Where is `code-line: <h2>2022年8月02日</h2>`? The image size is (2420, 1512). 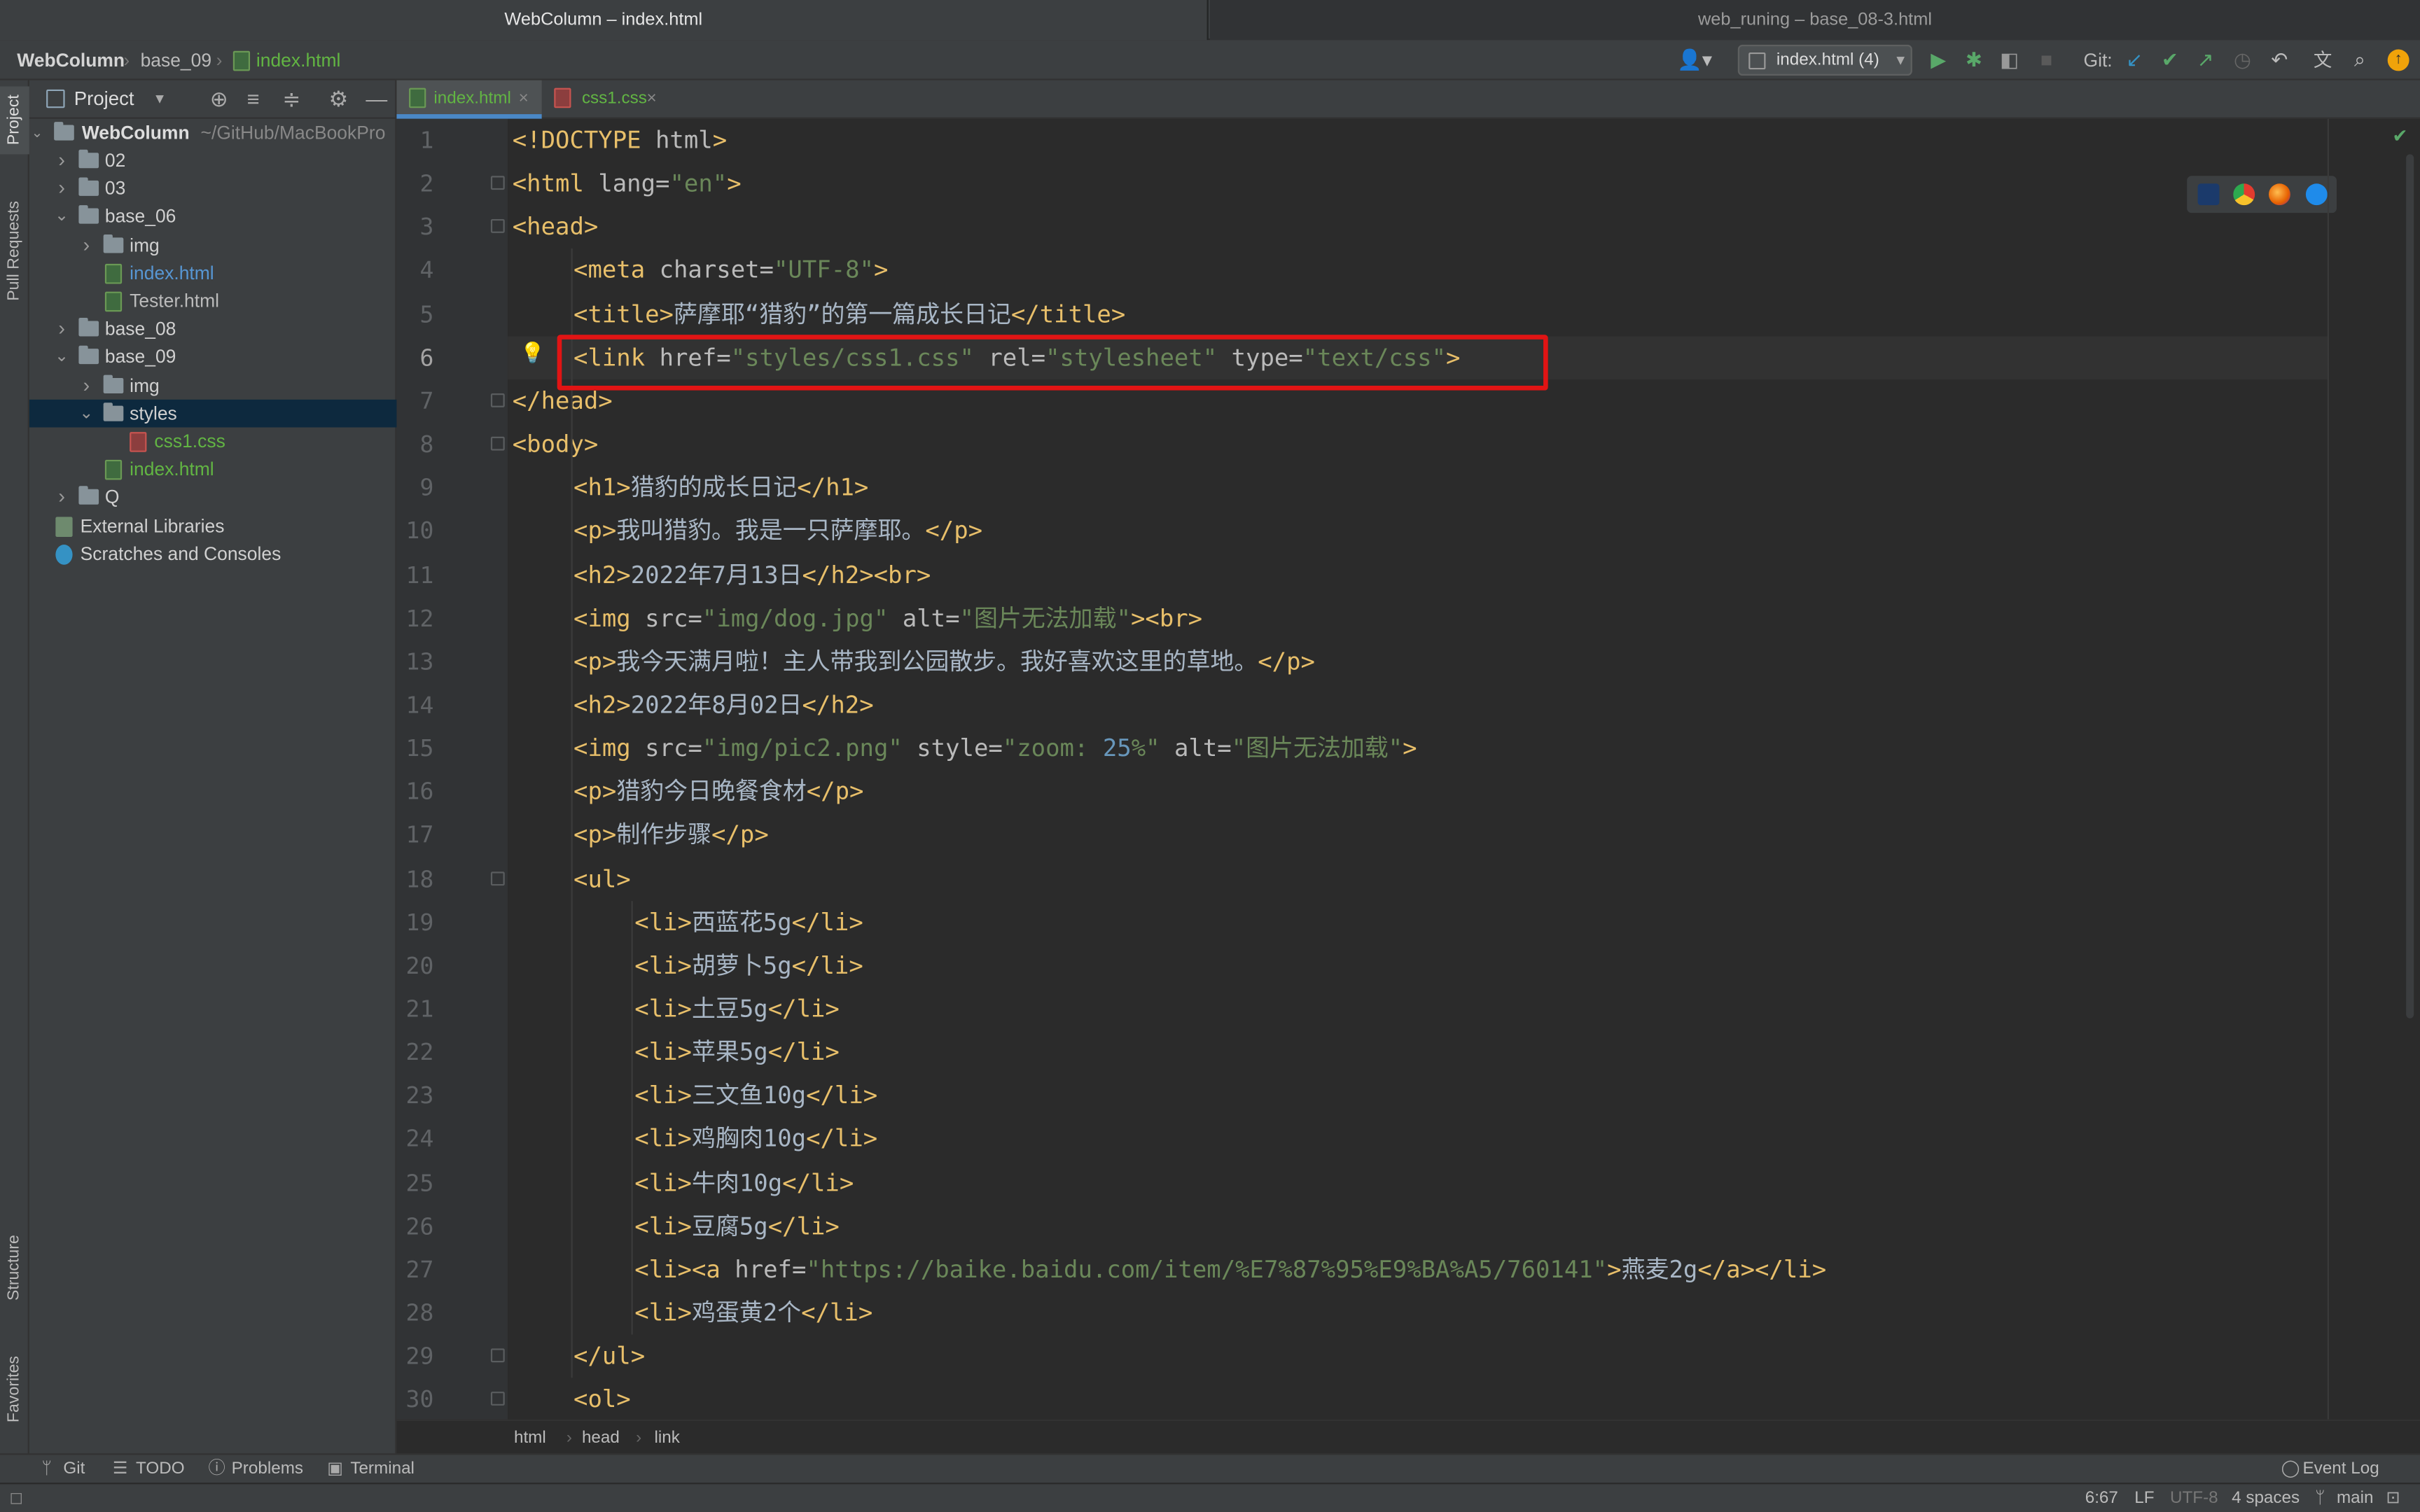 code-line: <h2>2022年8月02日</h2> is located at coordinates (691, 705).